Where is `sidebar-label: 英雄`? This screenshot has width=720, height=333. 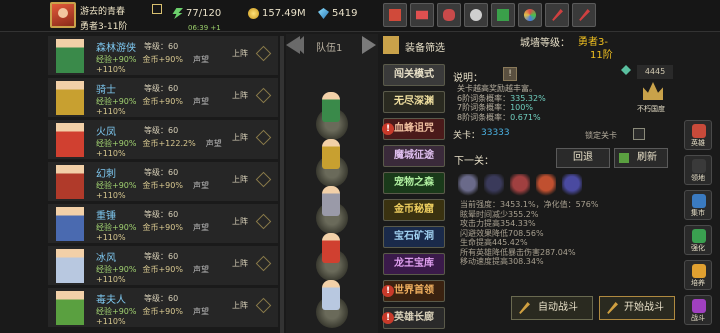
sidebar-label: 英雄 is located at coordinates (698, 143).